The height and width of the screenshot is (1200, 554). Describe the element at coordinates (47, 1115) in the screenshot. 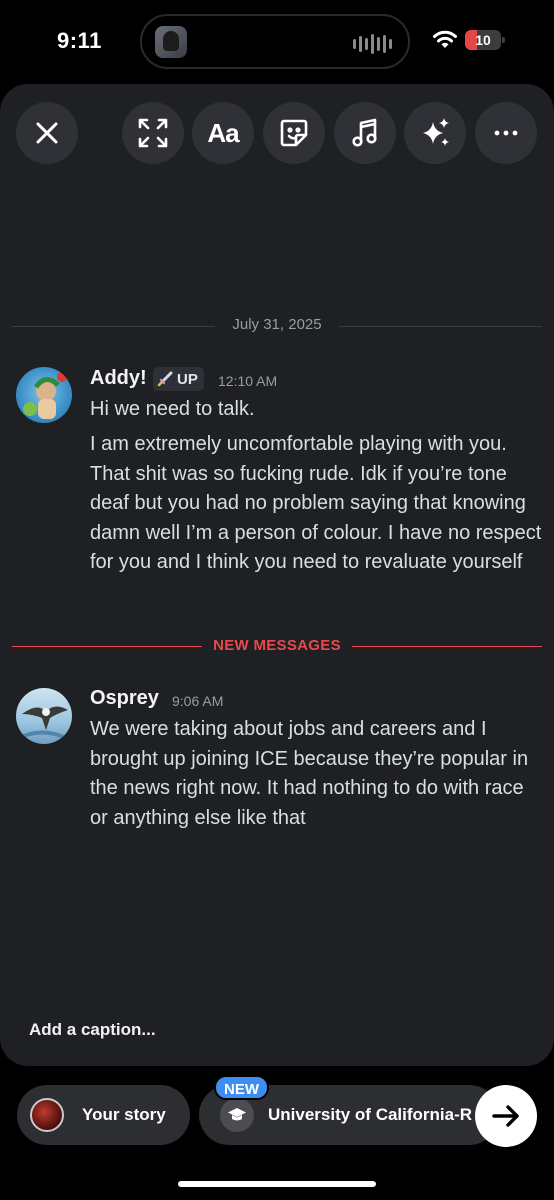

I see `story-avatar` at that location.